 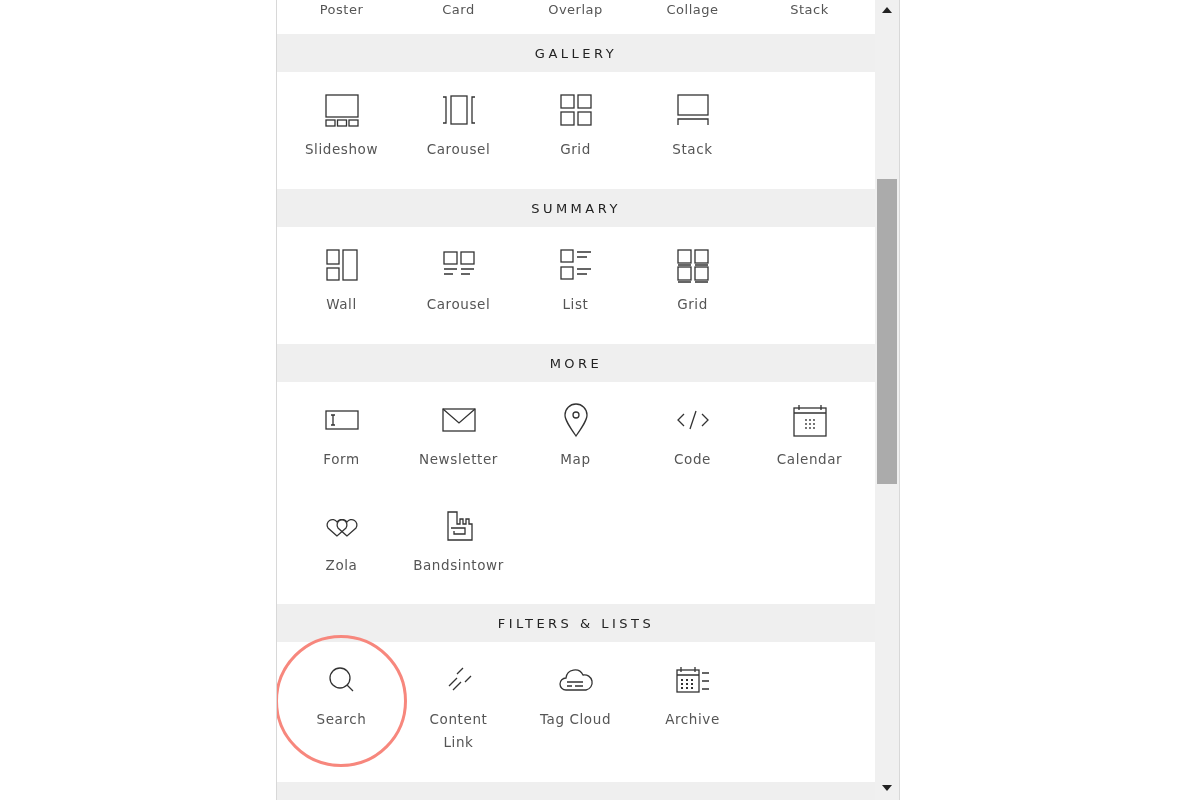 What do you see at coordinates (575, 304) in the screenshot?
I see `block-label: List` at bounding box center [575, 304].